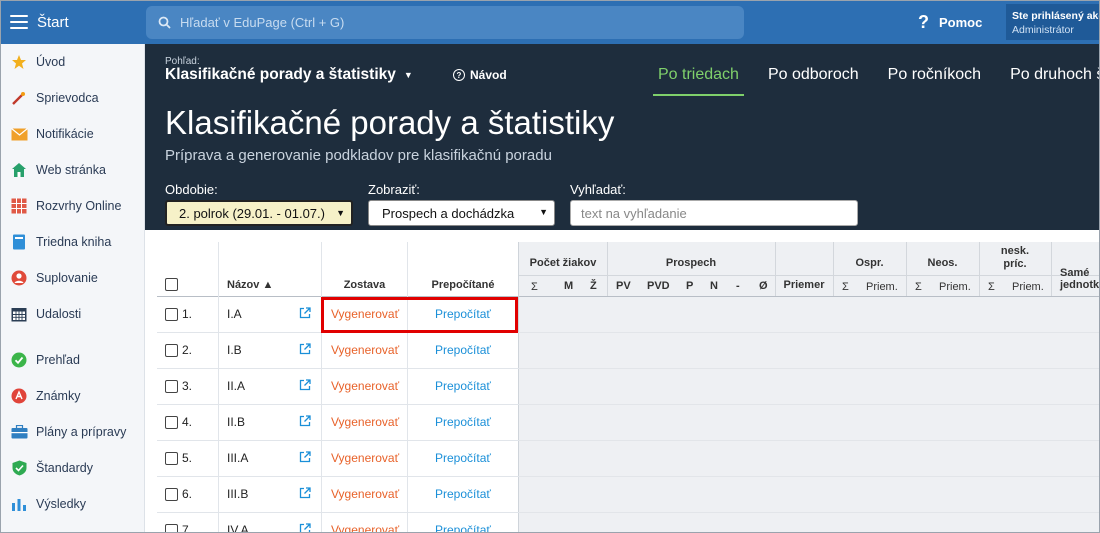  What do you see at coordinates (234, 314) in the screenshot?
I see `row-class-name: I.A` at bounding box center [234, 314].